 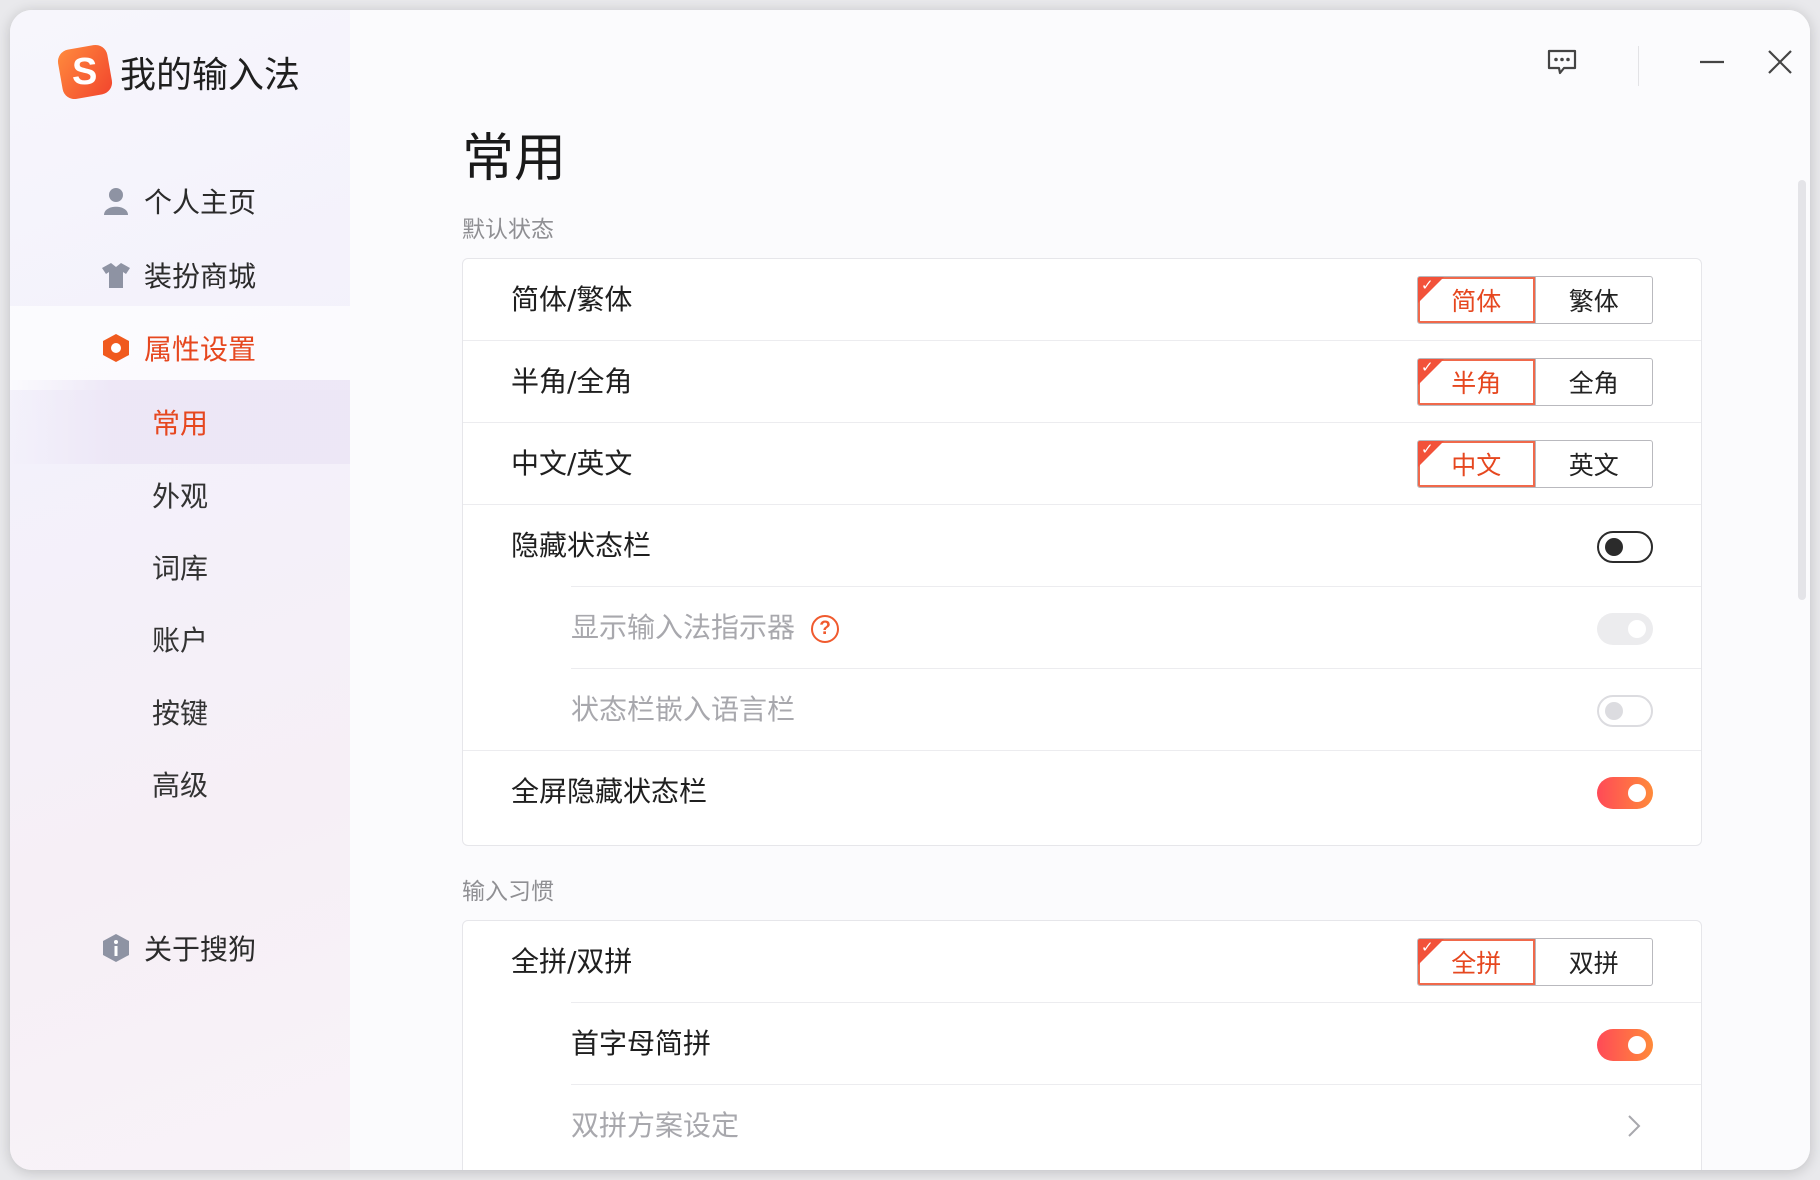 What do you see at coordinates (180, 713) in the screenshot?
I see `sidebar-subitem-label: 按键` at bounding box center [180, 713].